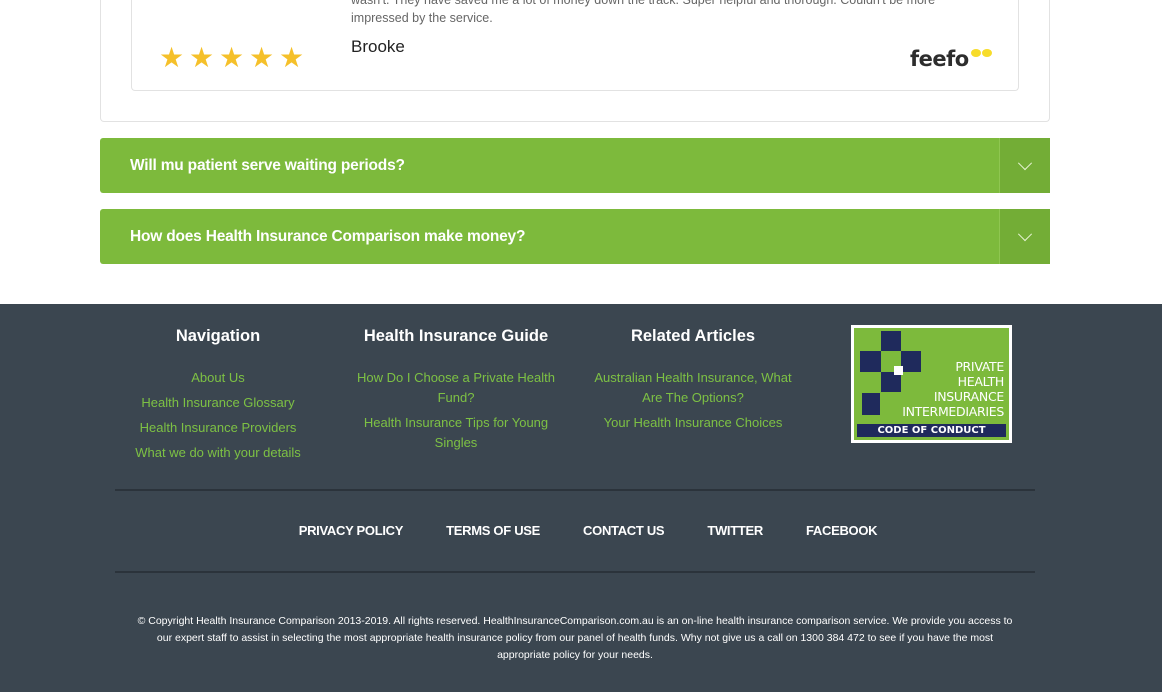 The image size is (1162, 692). Describe the element at coordinates (953, 389) in the screenshot. I see `badge-text: PRIVATE HEALTH INSURANCE INTERMEDIARIES` at that location.